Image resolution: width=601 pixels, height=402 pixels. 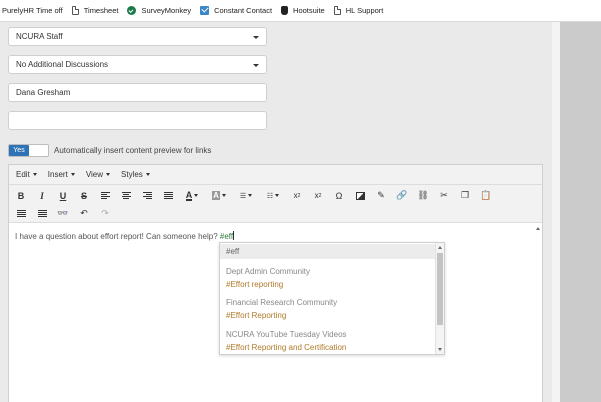 I want to click on indent-icon, so click(x=42, y=213).